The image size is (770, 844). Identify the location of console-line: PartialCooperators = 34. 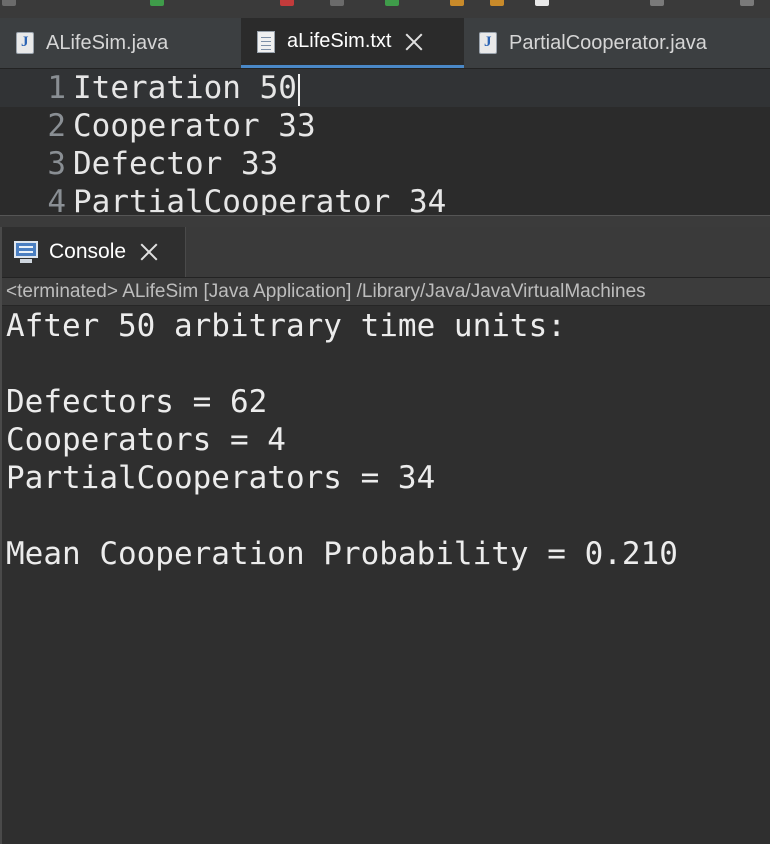
(221, 478).